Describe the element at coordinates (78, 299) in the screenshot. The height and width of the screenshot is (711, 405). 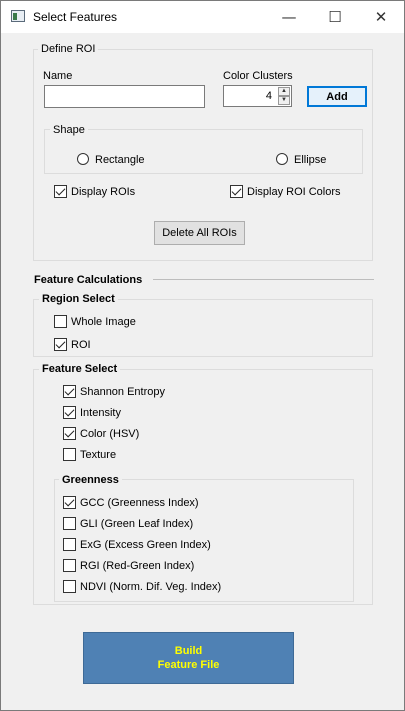
I see `region-select-title: Region Select` at that location.